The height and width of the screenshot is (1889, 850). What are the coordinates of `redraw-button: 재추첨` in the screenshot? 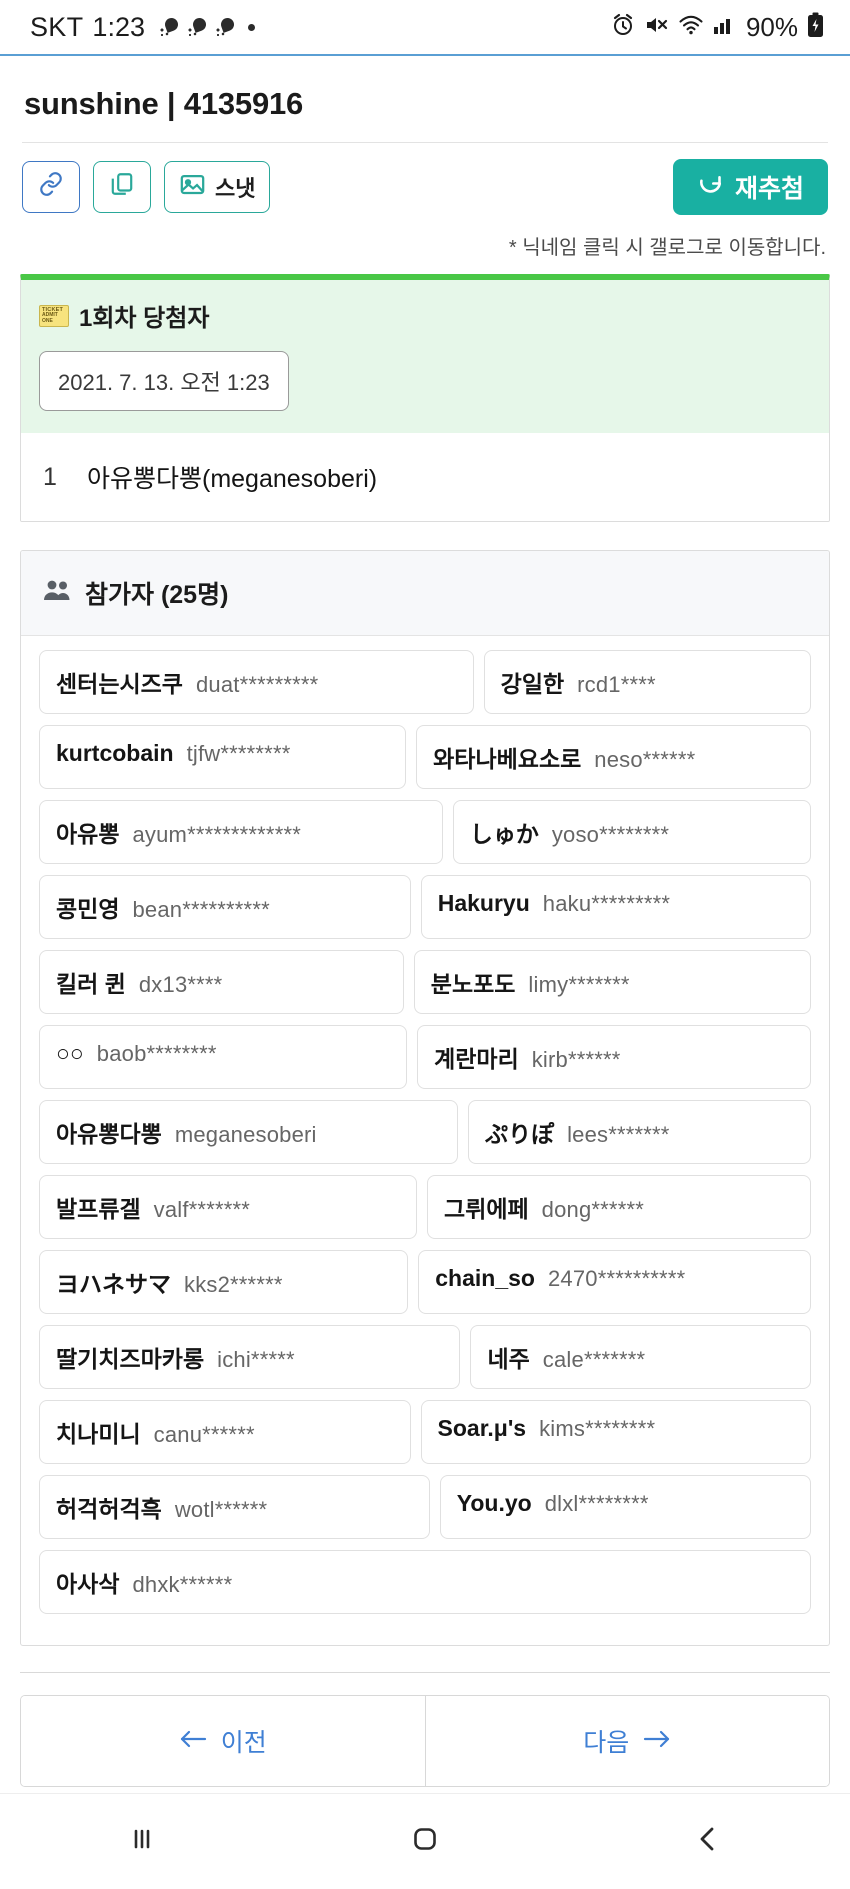 It's located at (750, 187).